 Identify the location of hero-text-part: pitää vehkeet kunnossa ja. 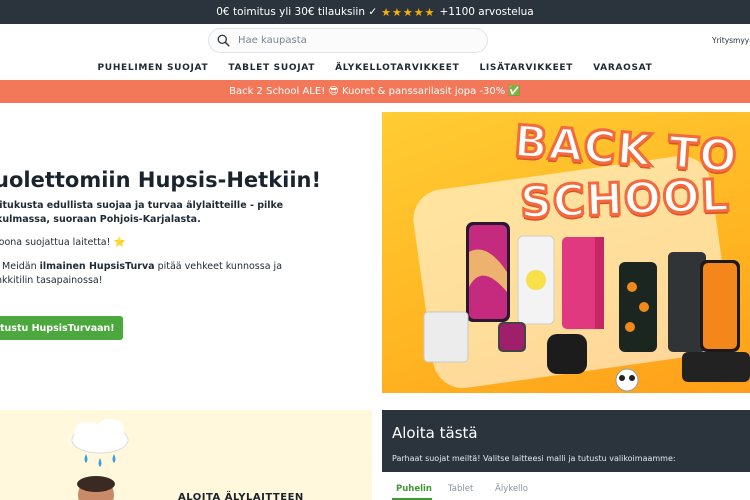
(218, 266).